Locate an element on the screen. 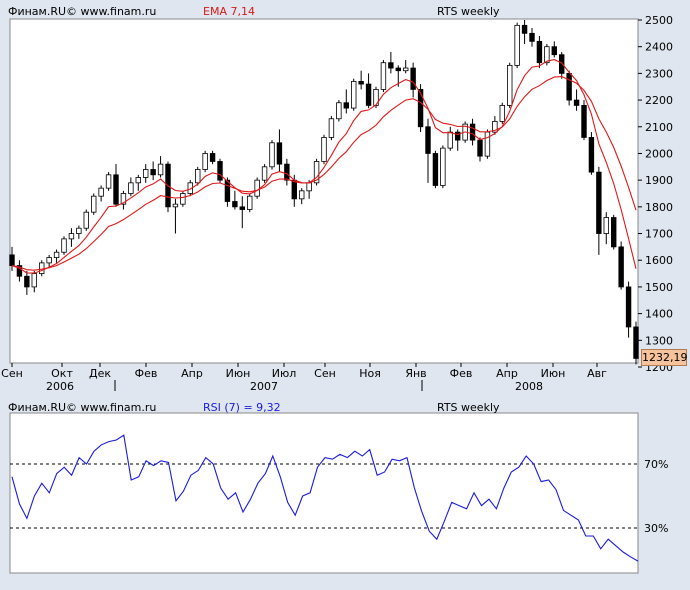  x-tick-label: Авг is located at coordinates (597, 373).